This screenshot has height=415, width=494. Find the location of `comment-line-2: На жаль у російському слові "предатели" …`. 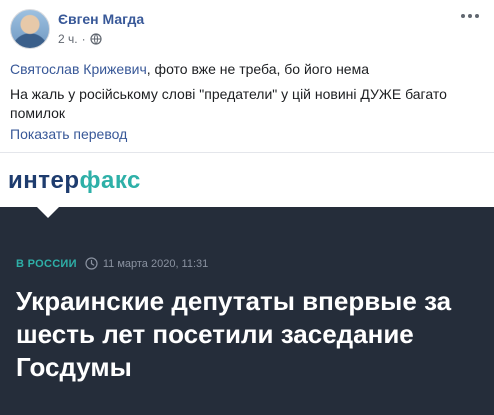

comment-line-2: На жаль у російському слові "предатели" … is located at coordinates (228, 103).